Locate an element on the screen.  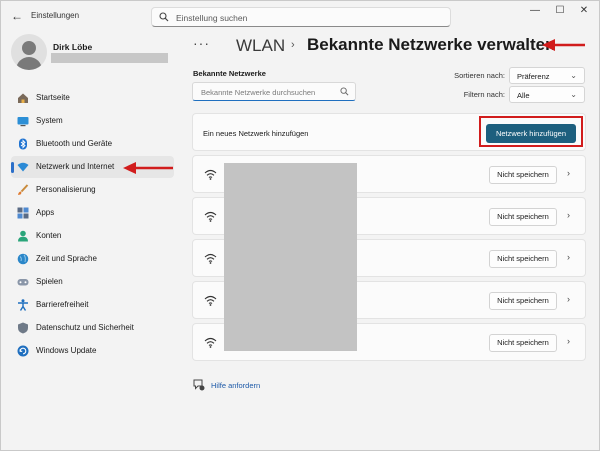
profile-email-redacted is located at coordinates (109, 58).